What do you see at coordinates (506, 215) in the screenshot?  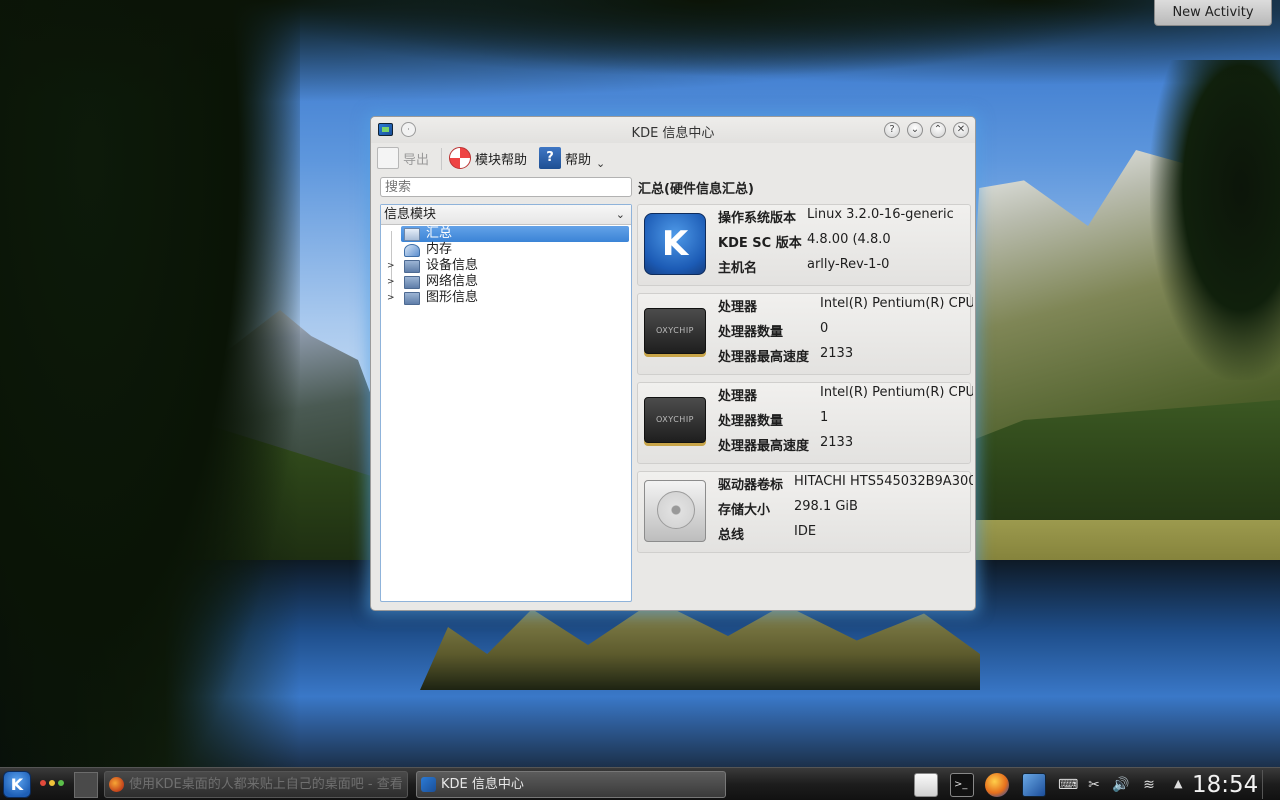 I see `module-category-combo: 信息模块 ⌄` at bounding box center [506, 215].